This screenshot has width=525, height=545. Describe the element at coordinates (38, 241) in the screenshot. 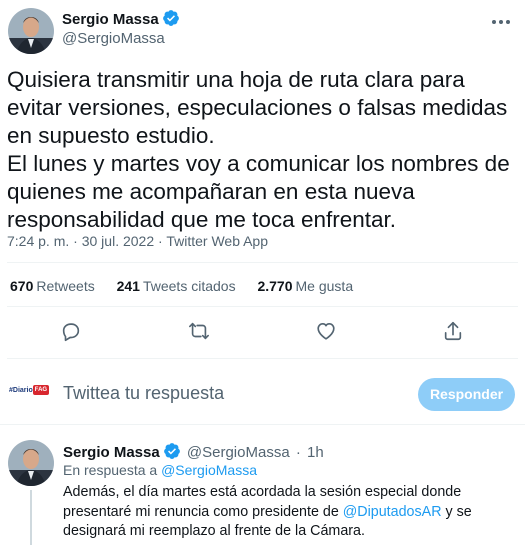

I see `tweet-time: 7:24 p. m.` at that location.